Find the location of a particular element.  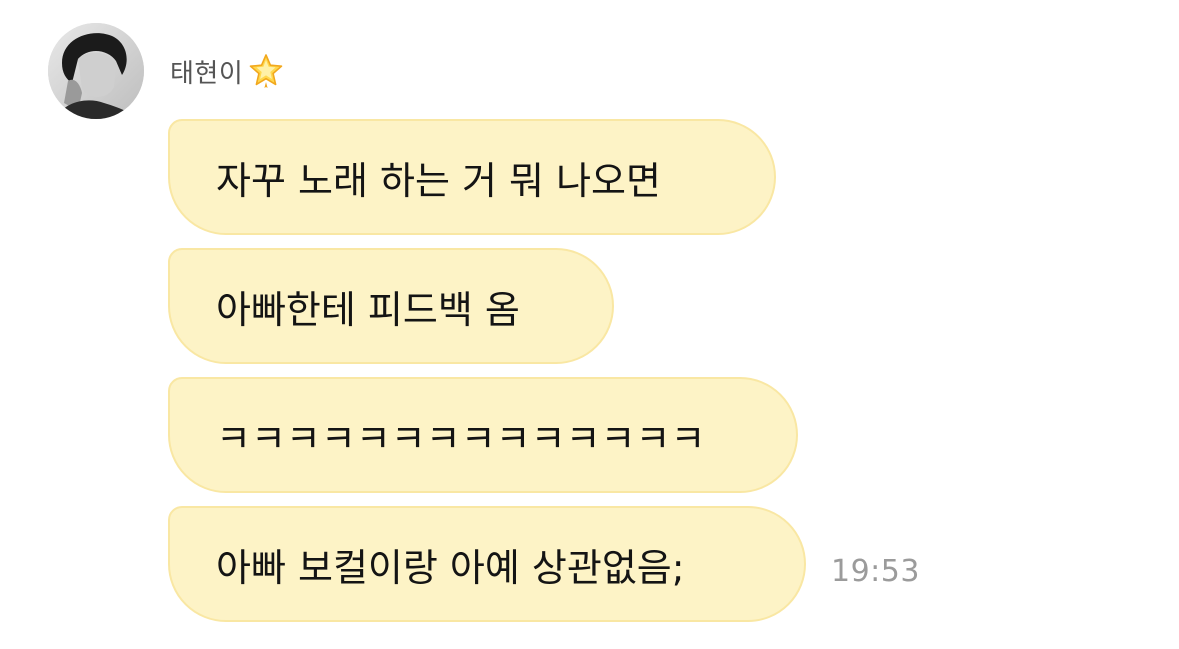

sender-name: 태현이 is located at coordinates (207, 73).